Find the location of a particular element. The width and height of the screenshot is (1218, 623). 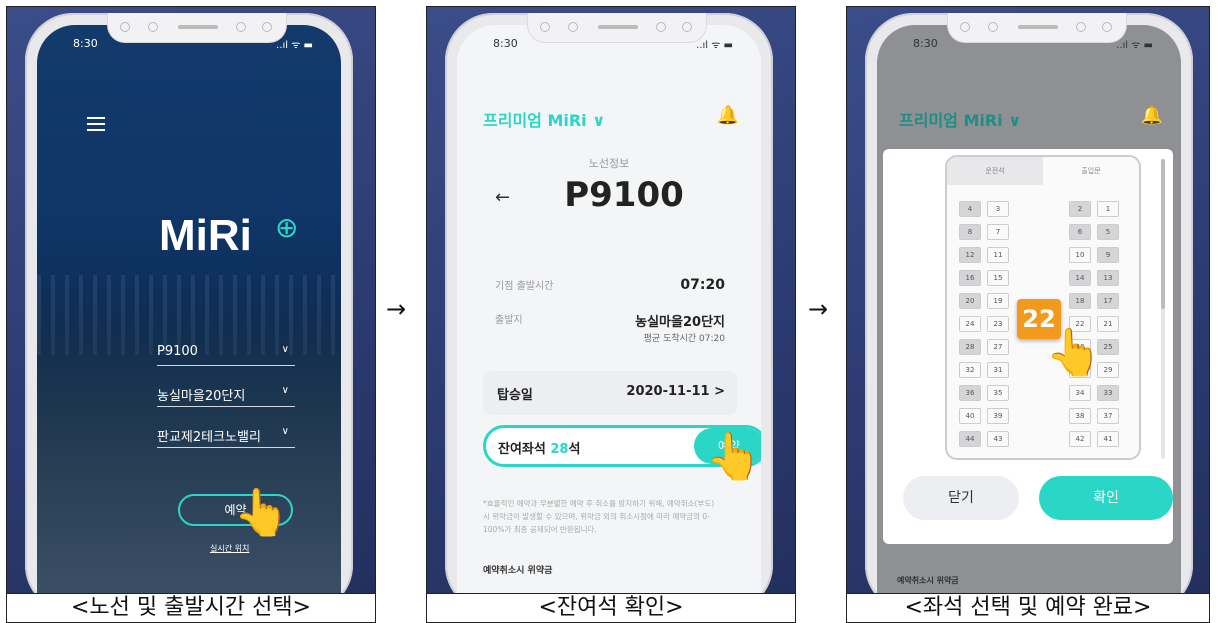

seat: 27 is located at coordinates (998, 347).